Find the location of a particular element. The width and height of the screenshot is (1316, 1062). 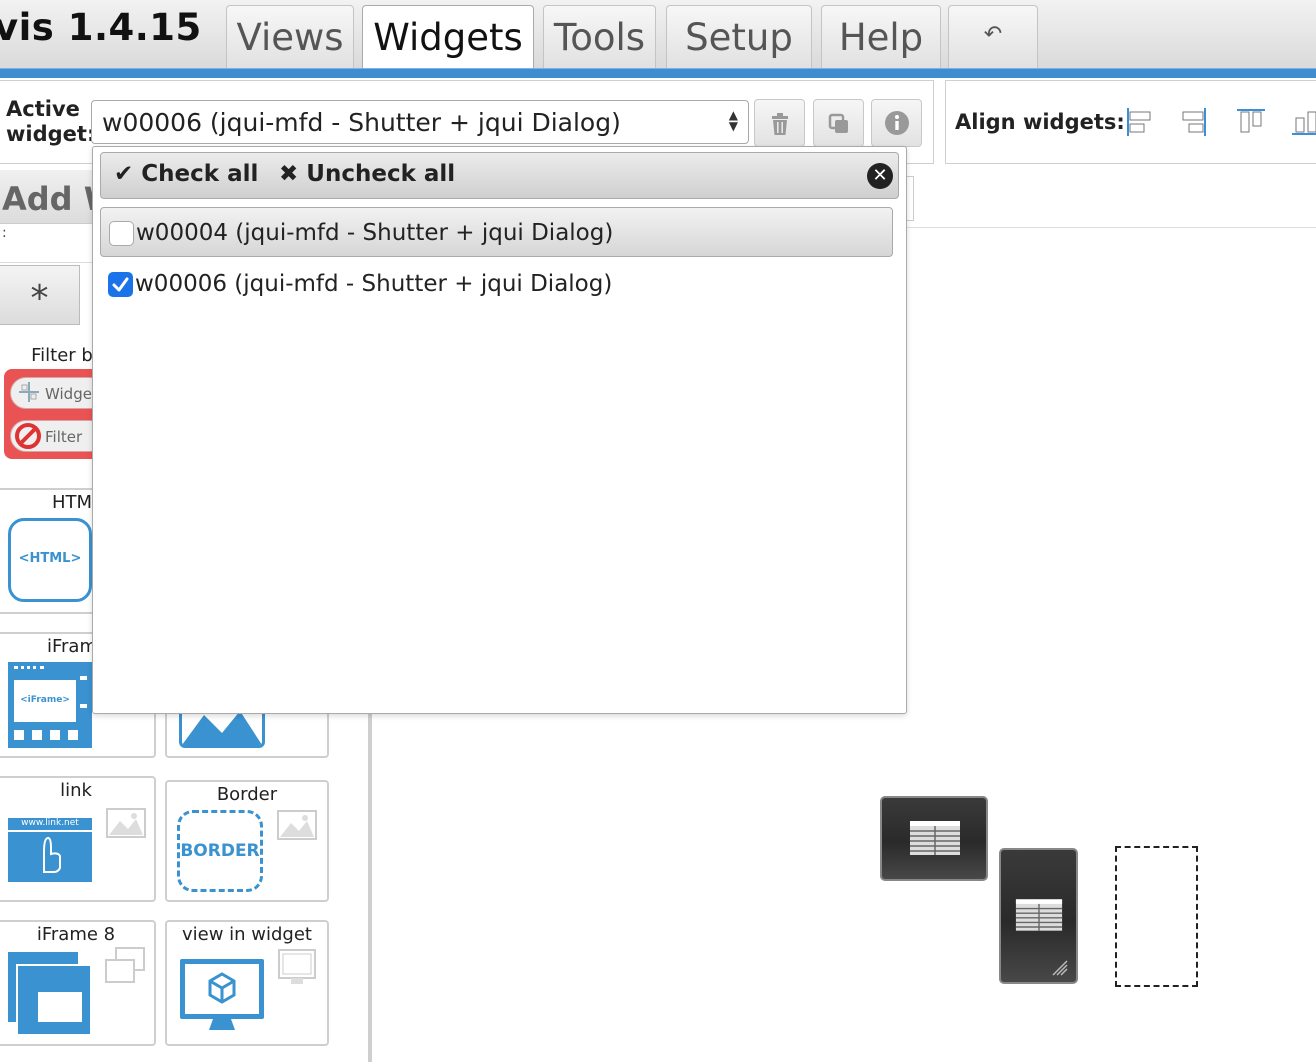

palette-card-name: link is located at coordinates (76, 790).